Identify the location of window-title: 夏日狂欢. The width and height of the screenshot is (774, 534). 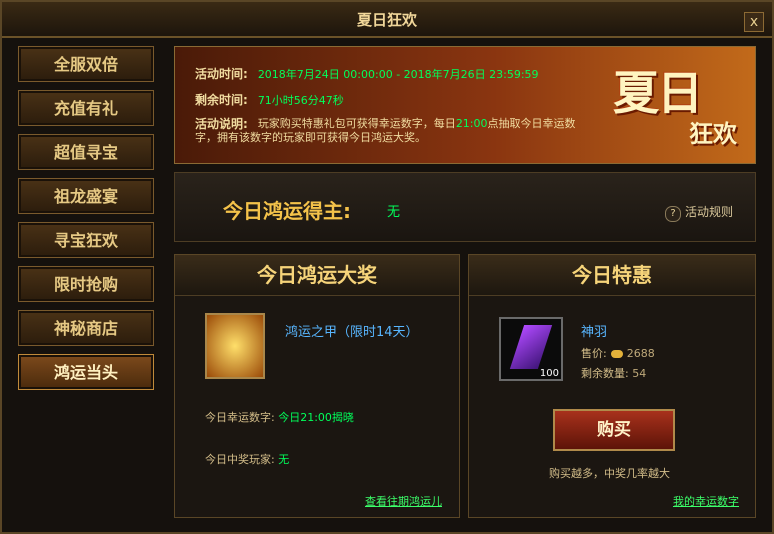
(386, 20).